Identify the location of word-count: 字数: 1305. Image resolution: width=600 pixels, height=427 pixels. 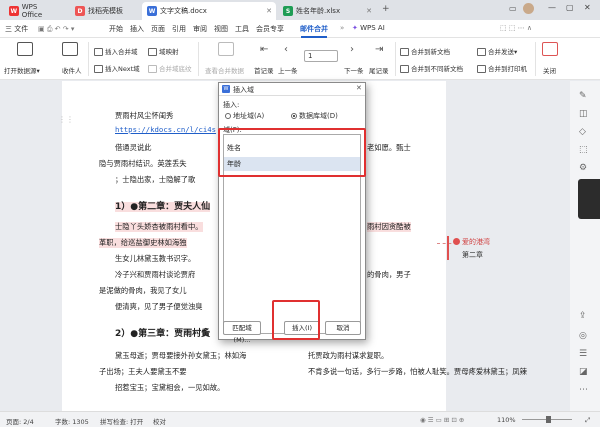
(72, 421).